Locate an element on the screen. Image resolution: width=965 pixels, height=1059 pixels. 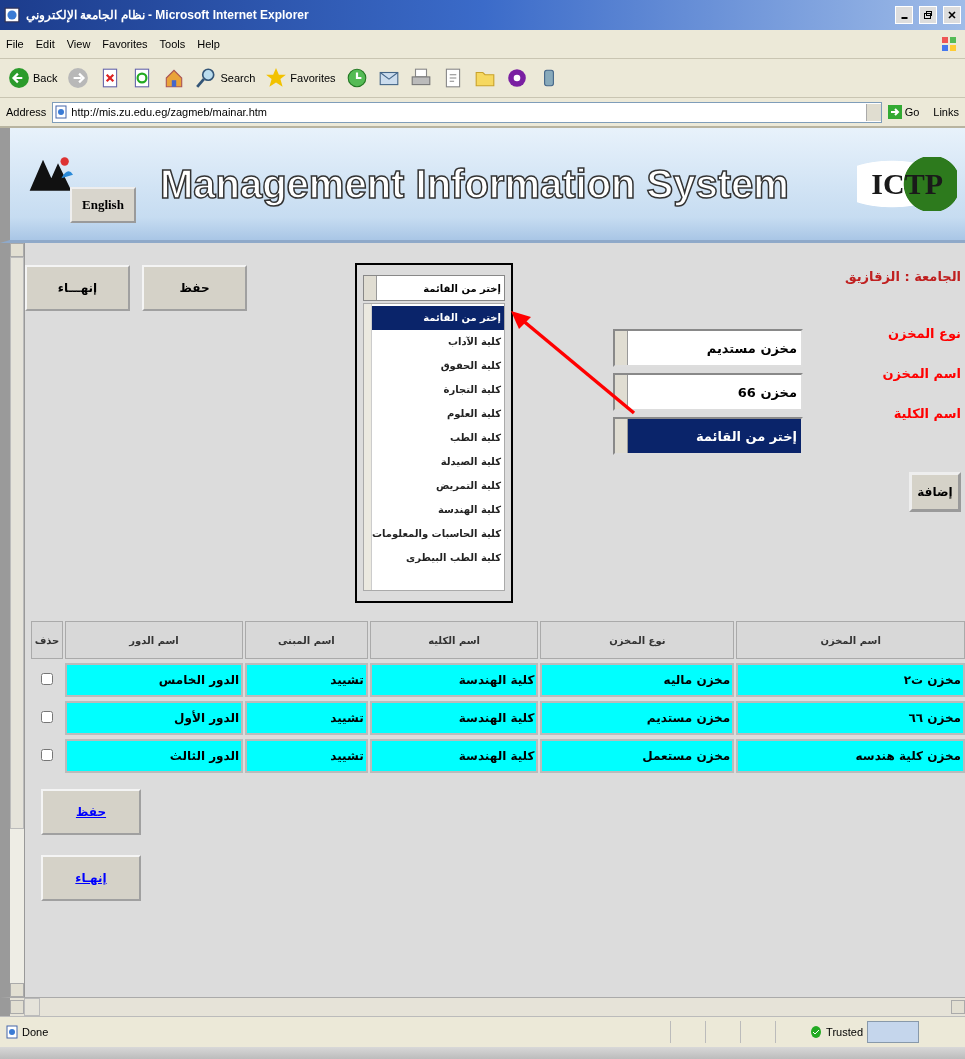
star-icon is located at coordinates (276, 78).